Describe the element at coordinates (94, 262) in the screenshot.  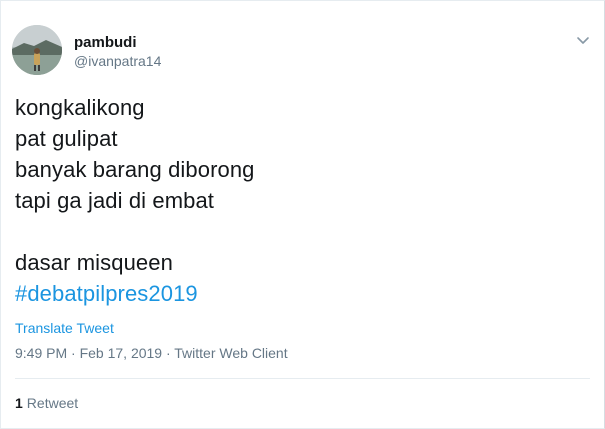
I see `tweet-line: dasar misqueen` at that location.